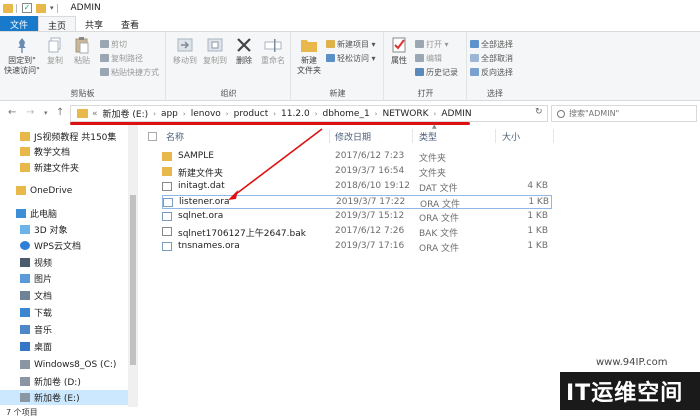  What do you see at coordinates (167, 246) in the screenshot?
I see `ora-file-icon` at bounding box center [167, 246].